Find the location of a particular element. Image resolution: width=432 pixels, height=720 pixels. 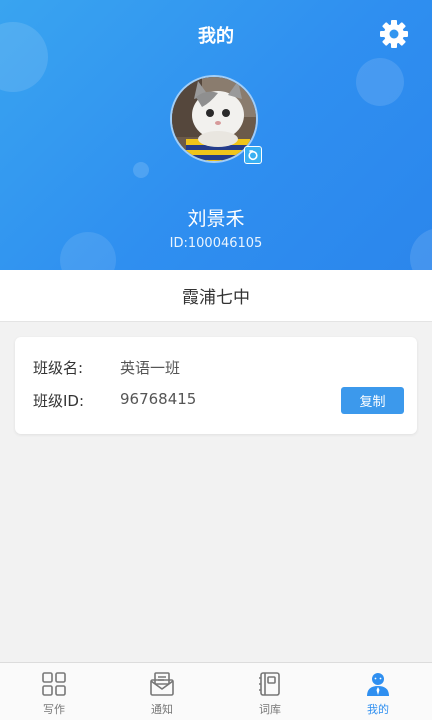

tab-label: 我的 is located at coordinates (378, 709).